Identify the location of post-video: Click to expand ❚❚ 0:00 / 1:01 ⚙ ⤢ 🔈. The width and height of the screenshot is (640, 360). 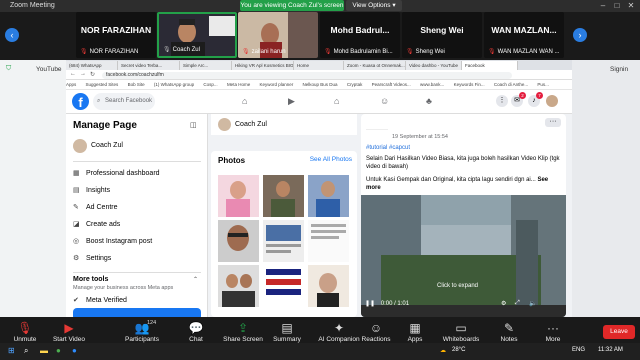
(463, 256).